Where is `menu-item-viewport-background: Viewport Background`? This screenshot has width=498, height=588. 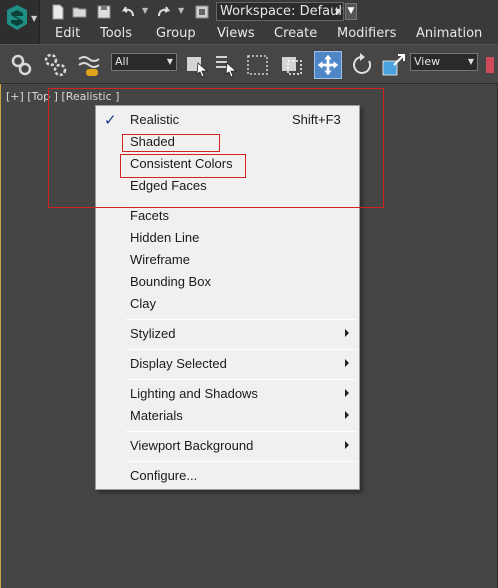
menu-item-viewport-background: Viewport Background is located at coordinates (227, 446).